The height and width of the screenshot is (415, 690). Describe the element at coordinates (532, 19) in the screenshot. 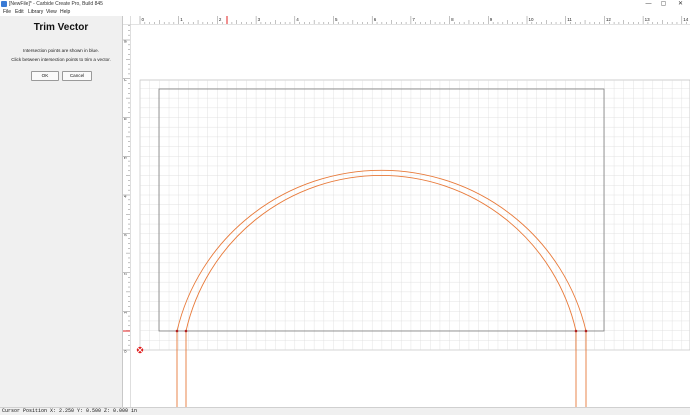

I see `top-ruler-label: 10` at that location.